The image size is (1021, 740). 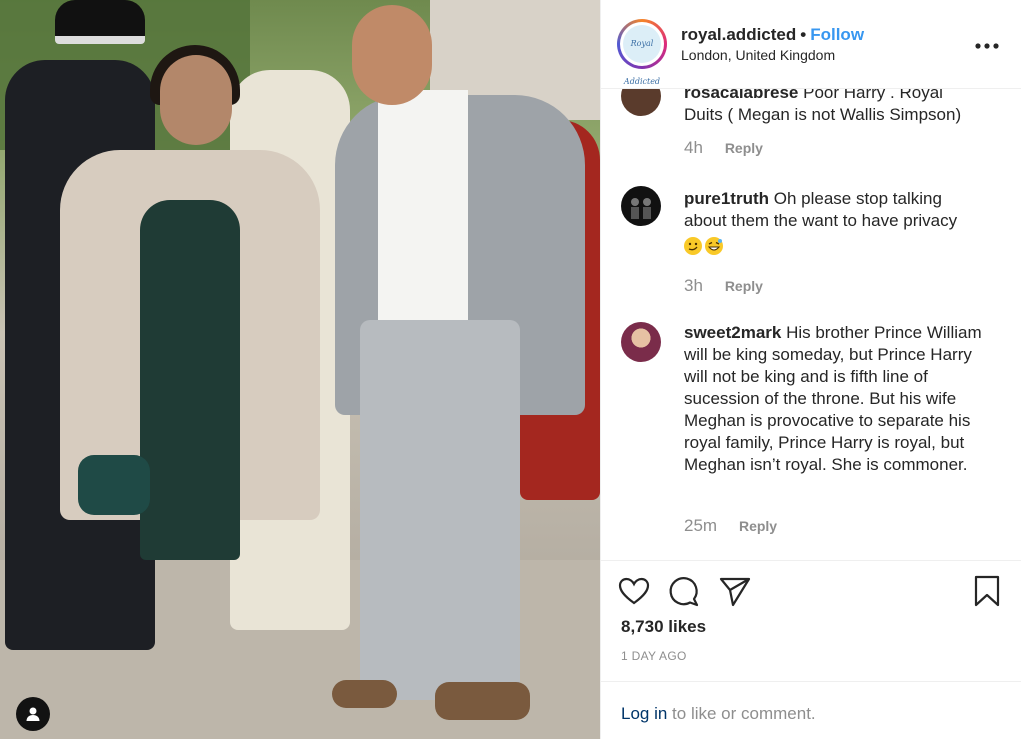 I want to click on photo-figure-shirt, so click(x=423, y=205).